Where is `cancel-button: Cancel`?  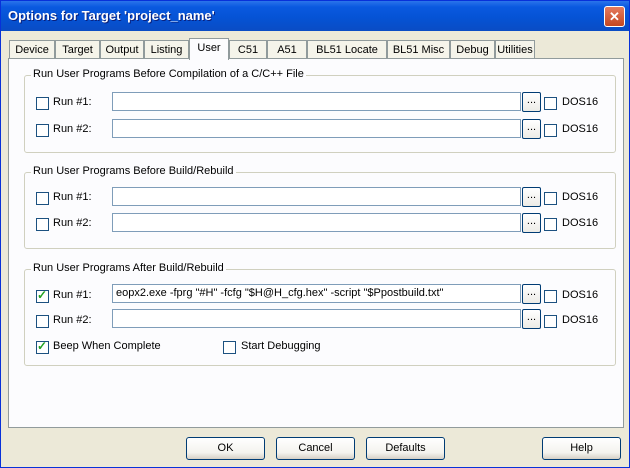
cancel-button: Cancel is located at coordinates (315, 448).